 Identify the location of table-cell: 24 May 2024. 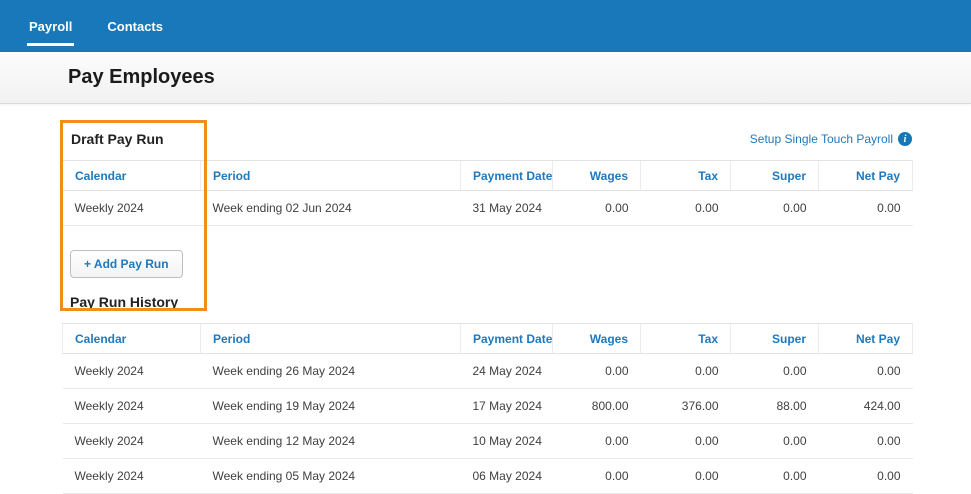
(506, 371).